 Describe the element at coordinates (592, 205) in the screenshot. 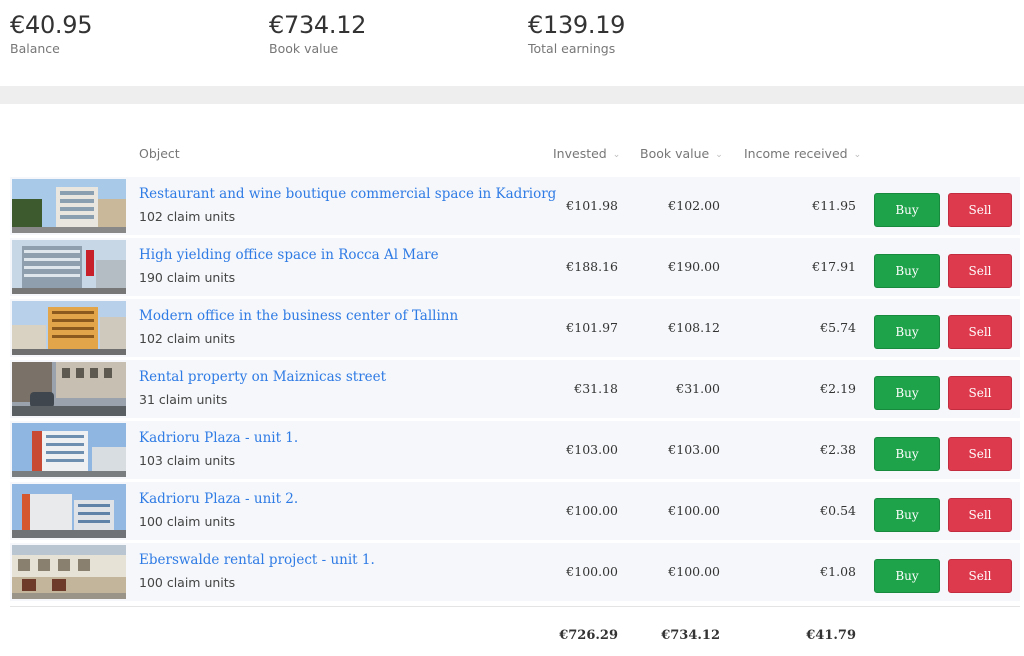

I see `invested-value: €101.98` at that location.